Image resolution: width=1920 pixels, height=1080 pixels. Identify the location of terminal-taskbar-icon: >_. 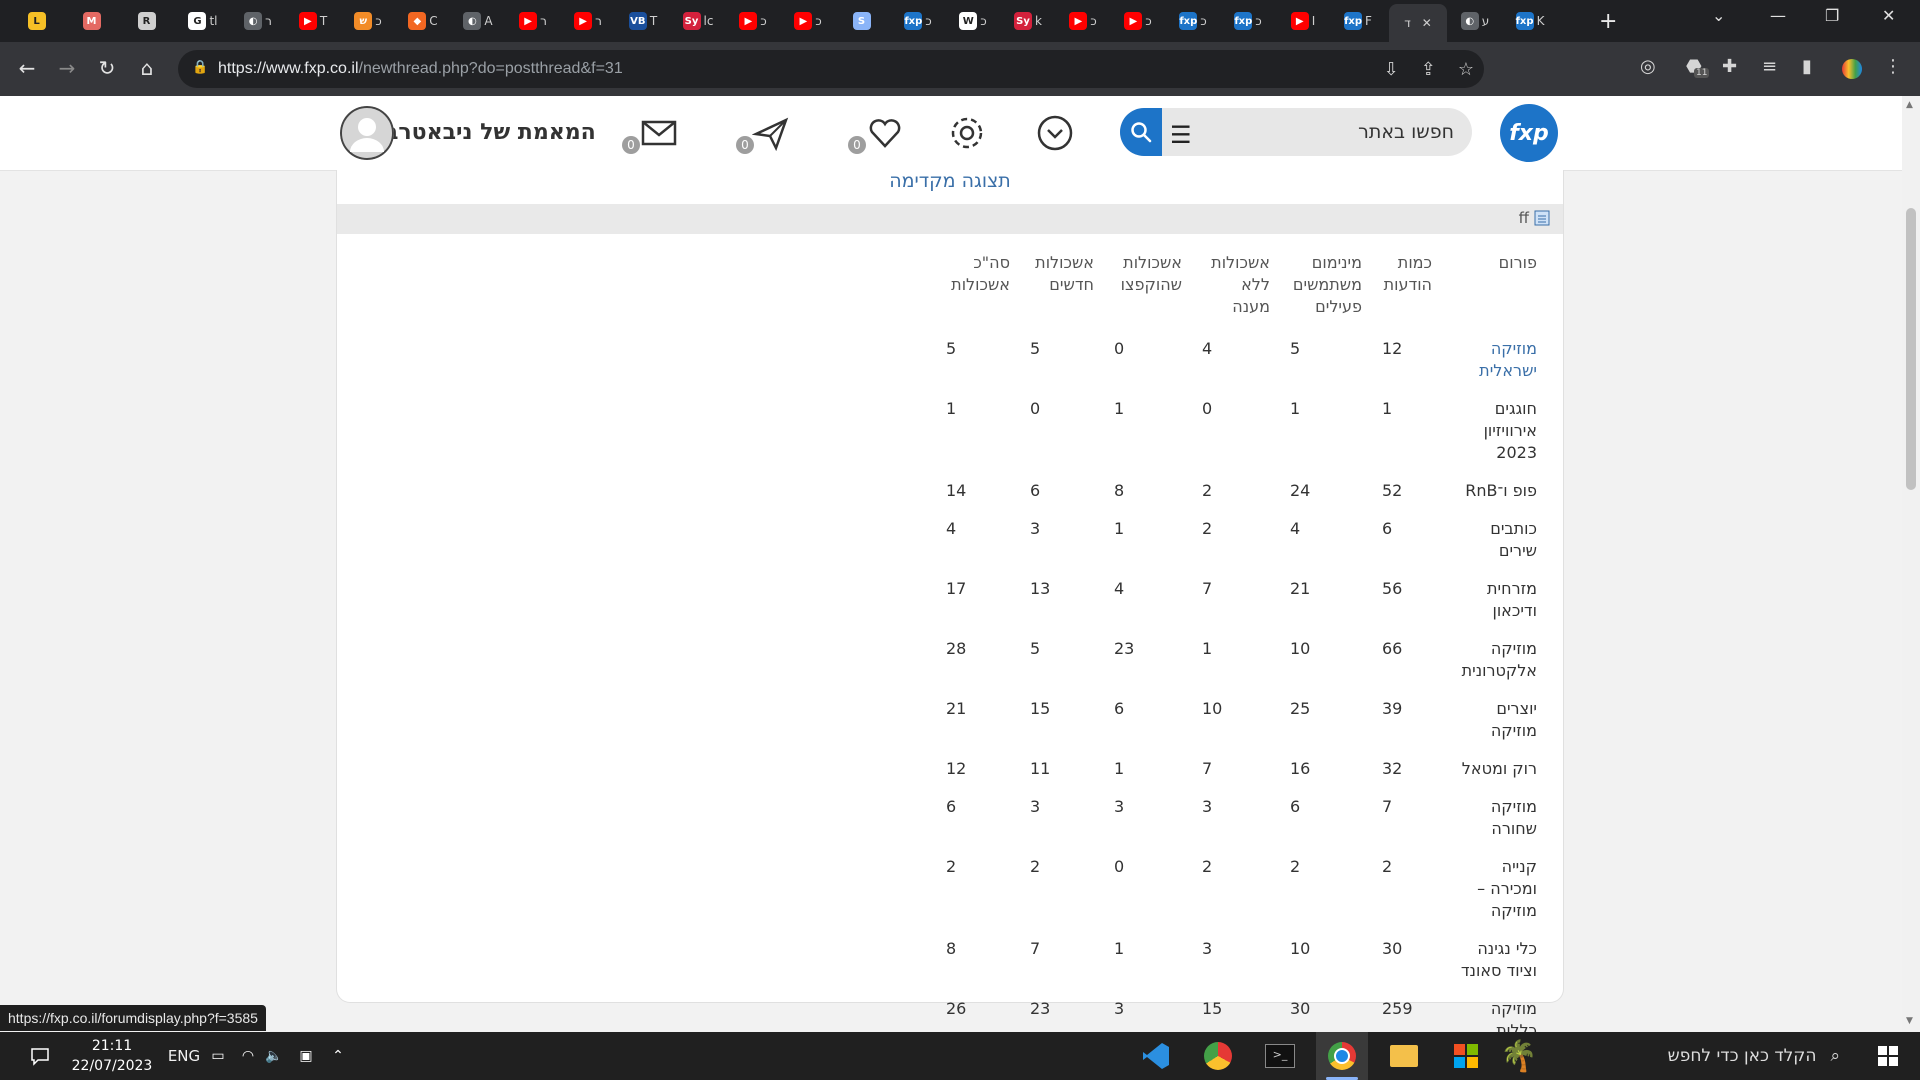
(1280, 1056).